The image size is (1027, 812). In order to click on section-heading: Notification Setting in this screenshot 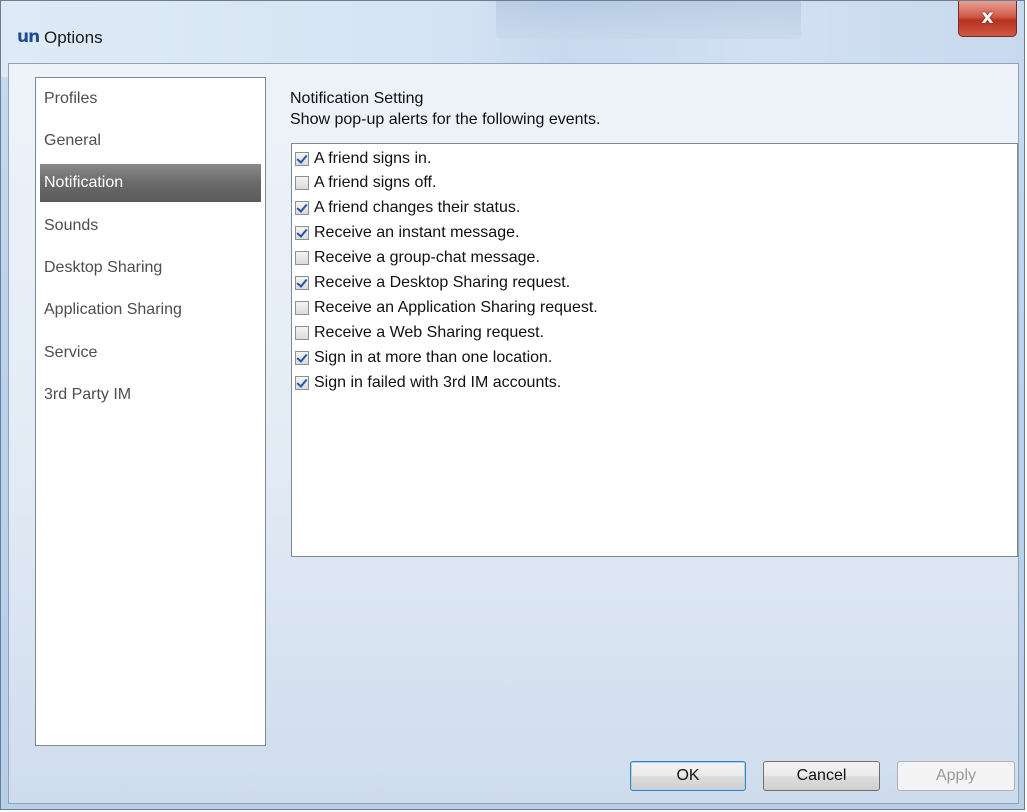, I will do `click(357, 98)`.